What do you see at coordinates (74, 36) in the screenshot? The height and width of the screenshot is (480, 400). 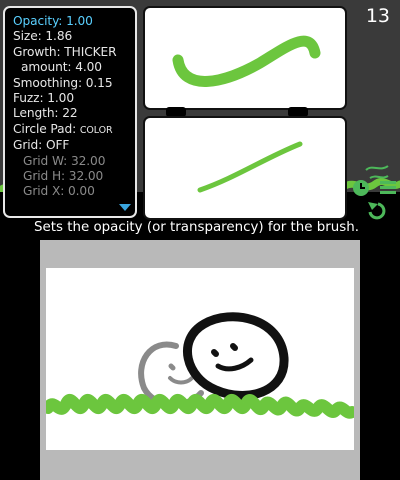 I see `option-size: Size: 1.86` at bounding box center [74, 36].